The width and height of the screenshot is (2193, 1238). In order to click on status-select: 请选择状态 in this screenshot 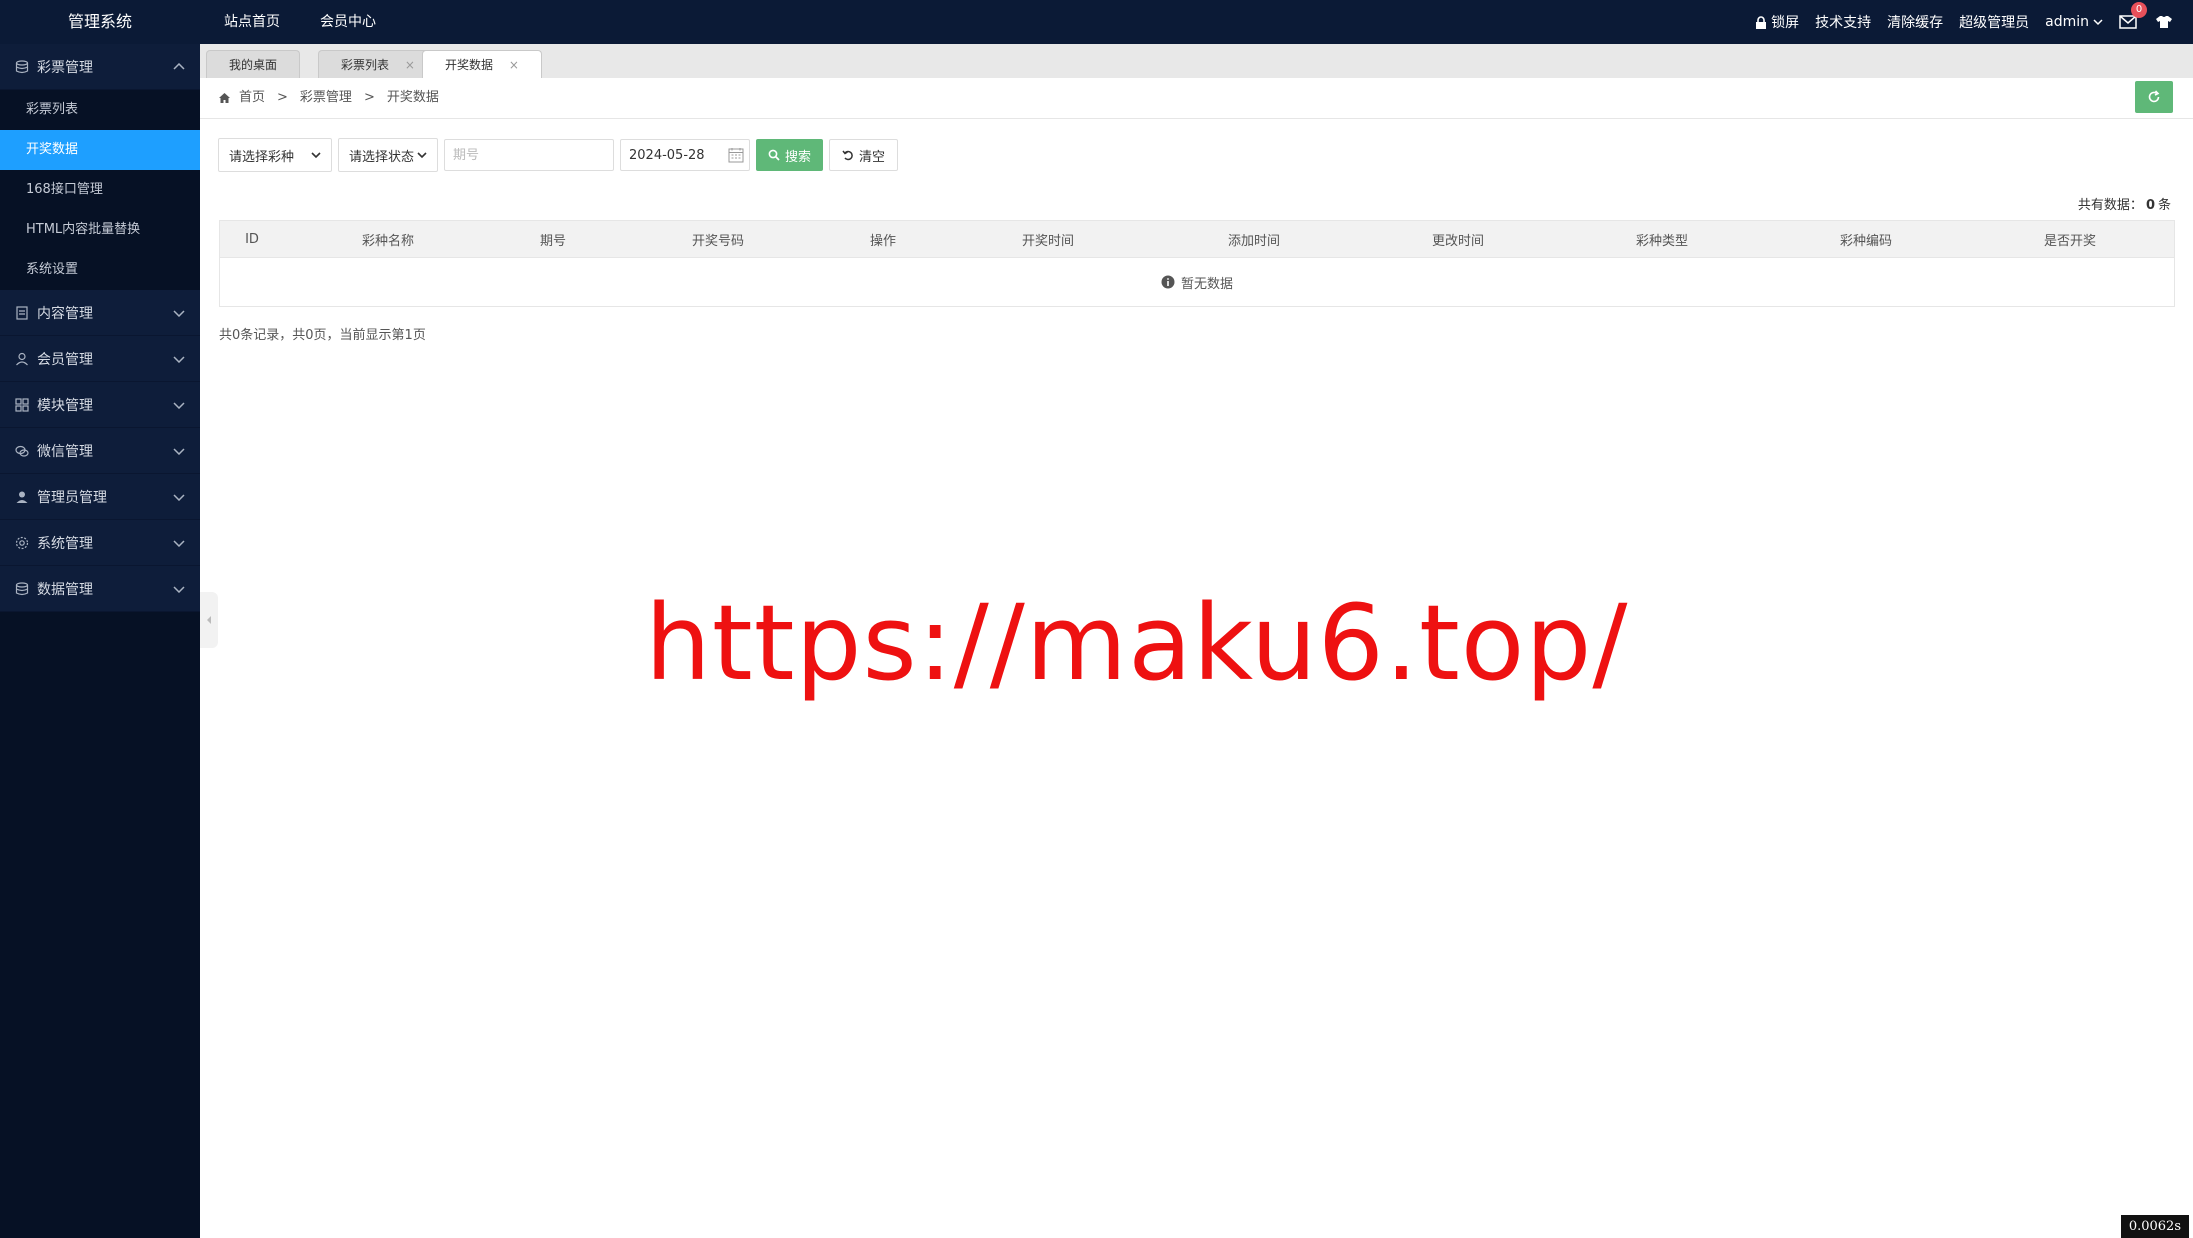, I will do `click(388, 155)`.